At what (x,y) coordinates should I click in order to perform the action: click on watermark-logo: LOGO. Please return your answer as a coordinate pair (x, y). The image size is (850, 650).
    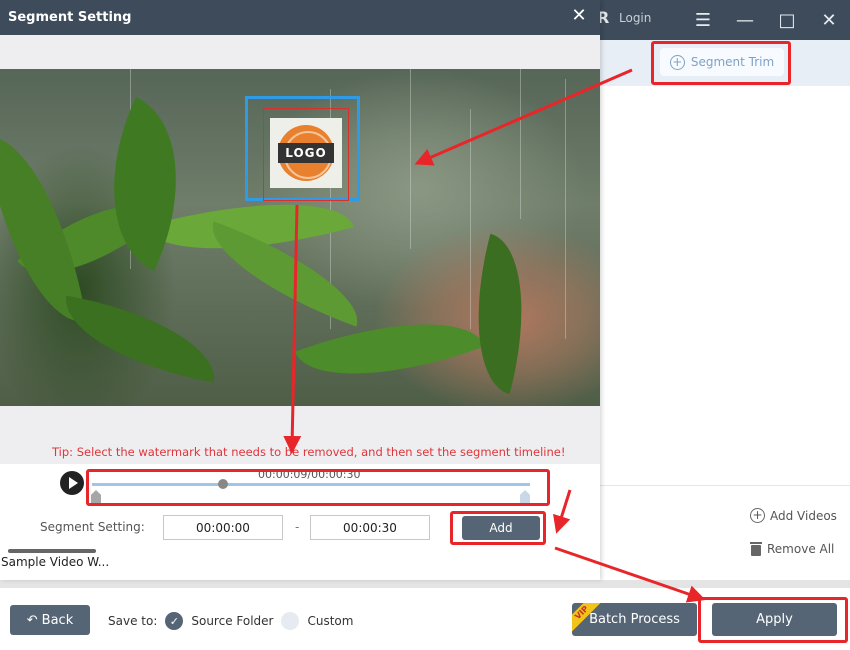
    Looking at the image, I should click on (306, 153).